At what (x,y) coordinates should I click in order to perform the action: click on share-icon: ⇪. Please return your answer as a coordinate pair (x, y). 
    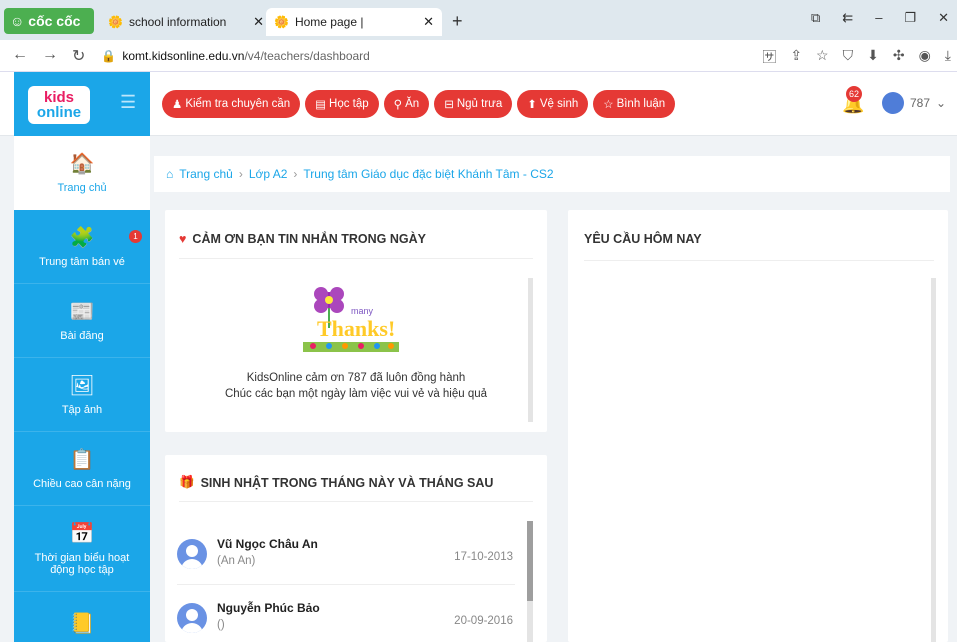
    Looking at the image, I should click on (796, 57).